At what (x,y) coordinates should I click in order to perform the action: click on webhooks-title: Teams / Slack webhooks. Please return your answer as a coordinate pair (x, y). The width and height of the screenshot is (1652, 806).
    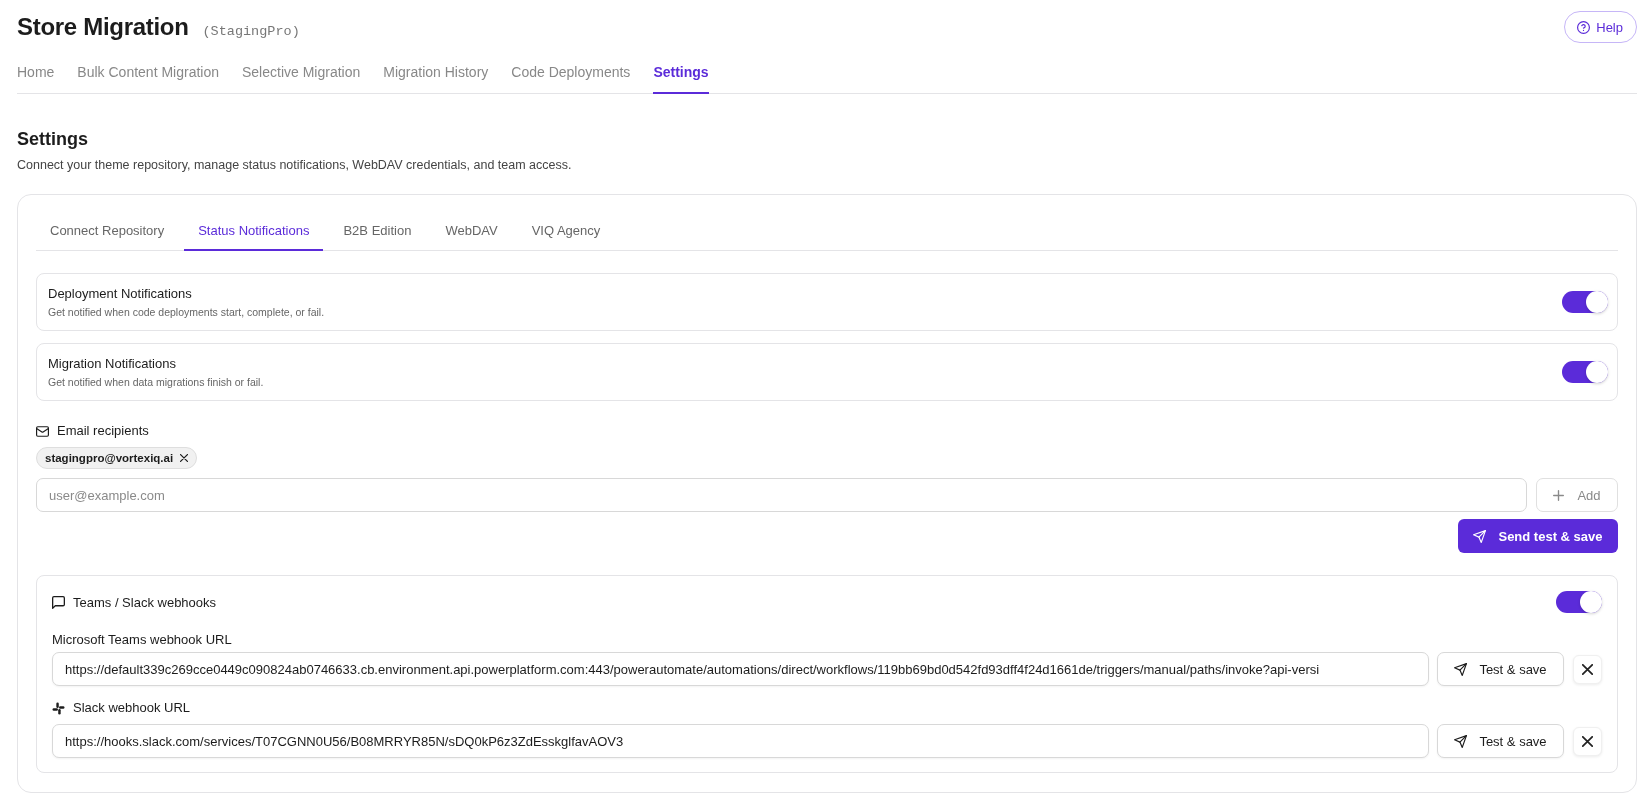
    Looking at the image, I should click on (145, 602).